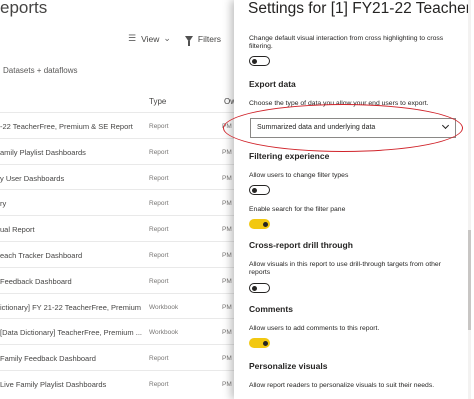 This screenshot has width=474, height=399. What do you see at coordinates (259, 61) in the screenshot?
I see `cross-filter-toggle` at bounding box center [259, 61].